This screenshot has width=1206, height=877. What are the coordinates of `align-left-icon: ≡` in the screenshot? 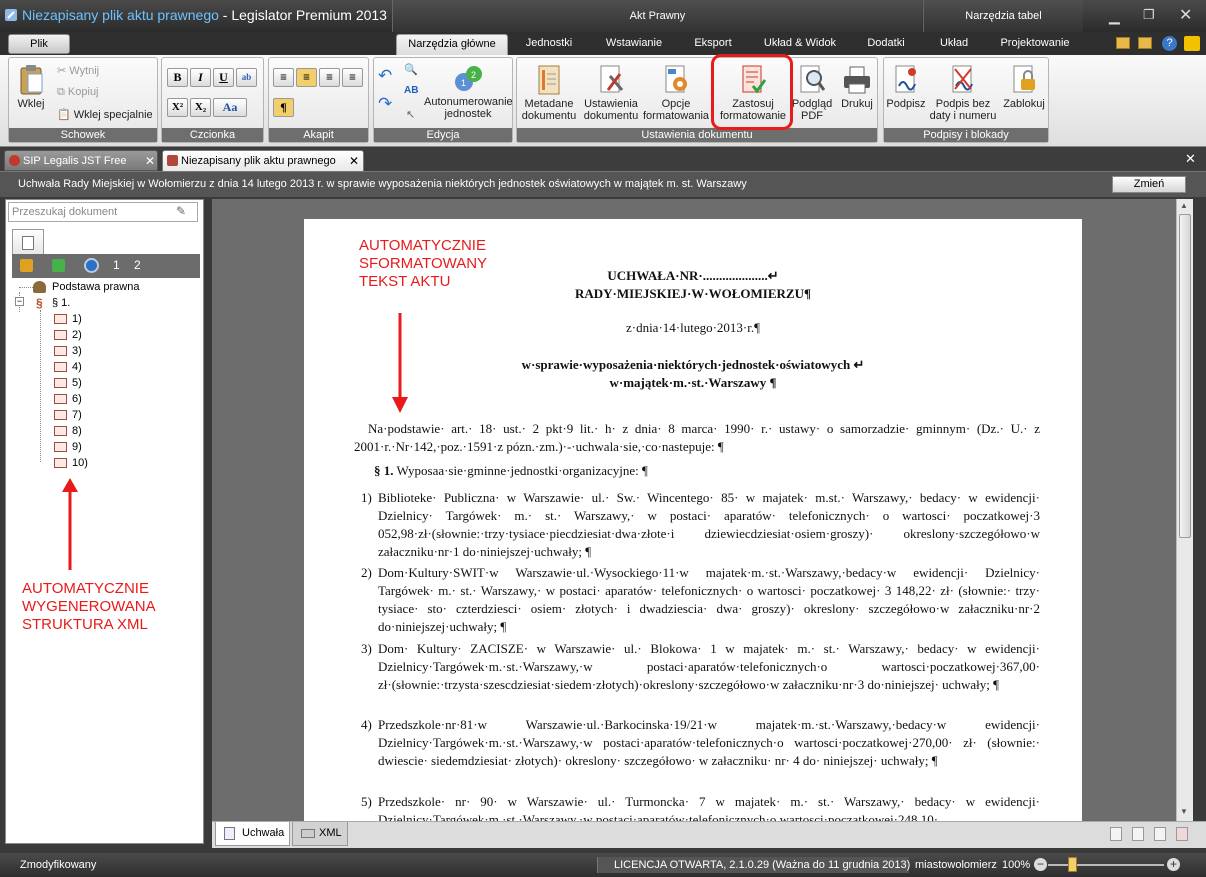 It's located at (283, 77).